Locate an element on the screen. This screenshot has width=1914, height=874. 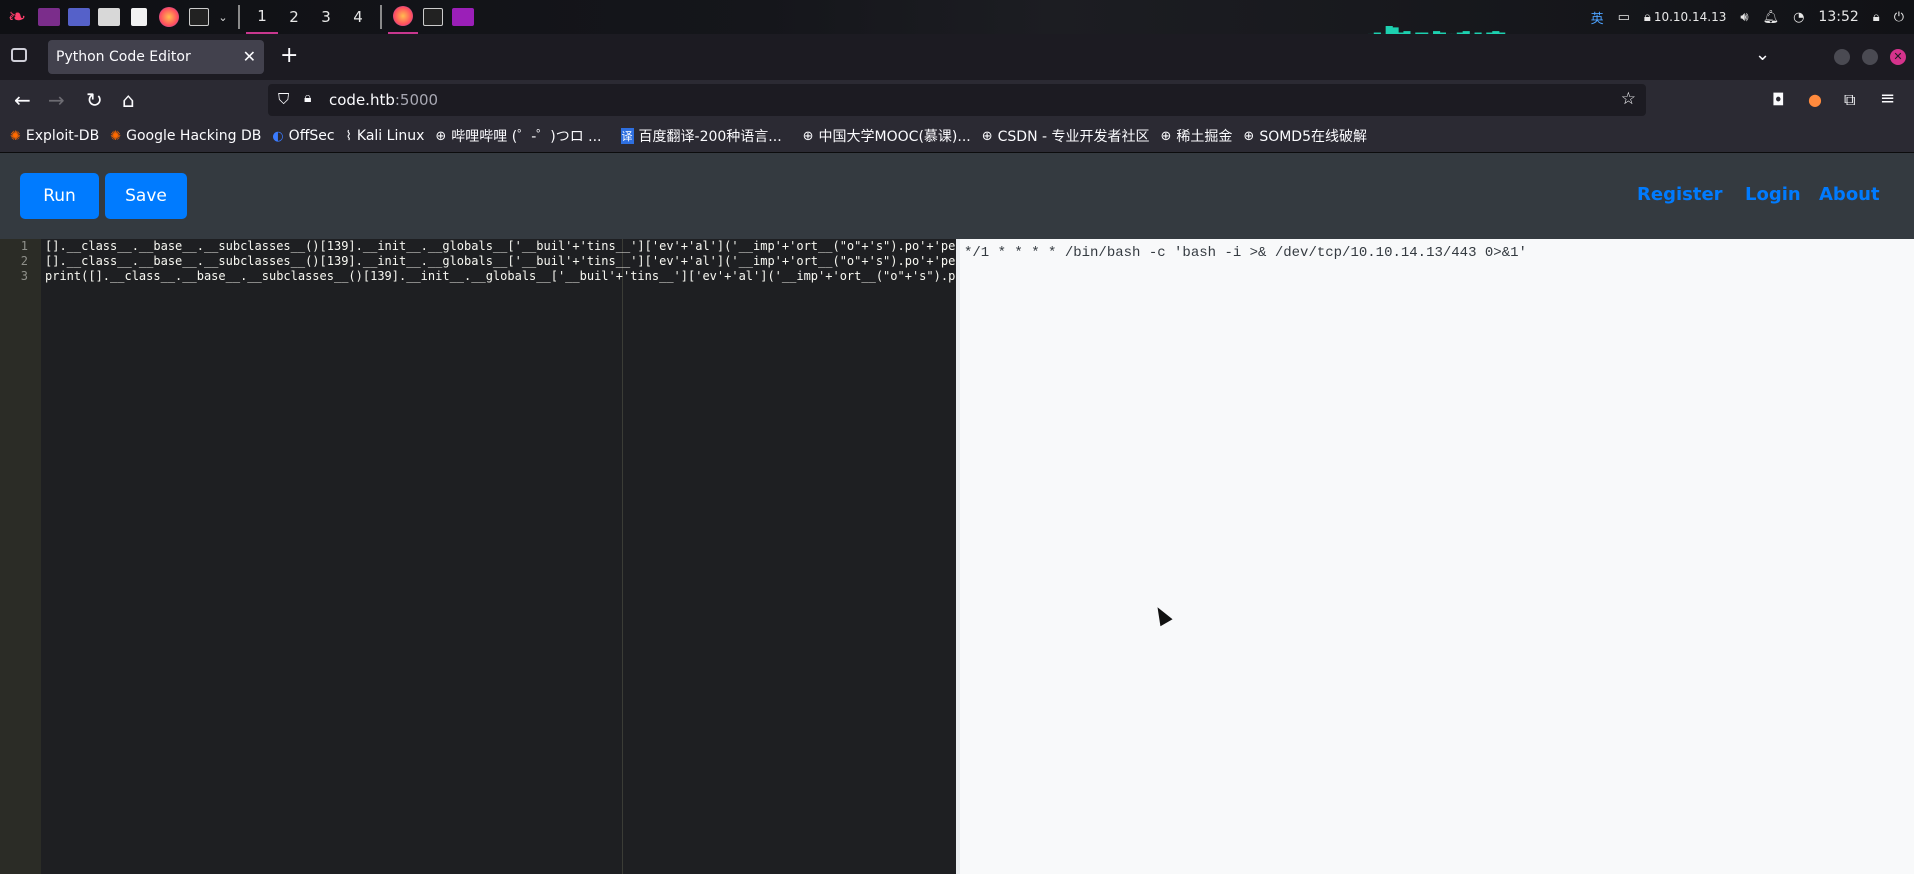
tab-title: Python Code Editor is located at coordinates (123, 57).